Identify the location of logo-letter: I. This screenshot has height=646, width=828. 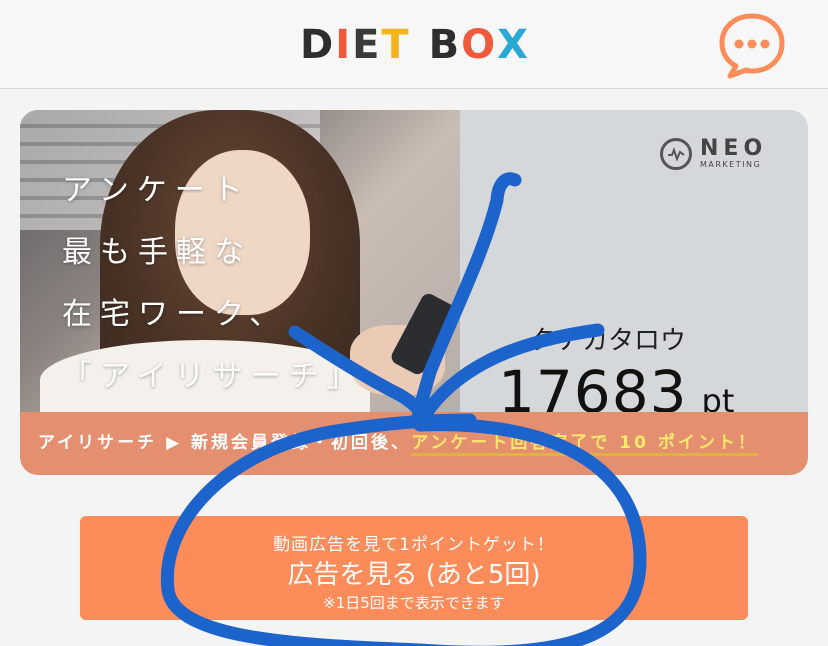
(344, 45).